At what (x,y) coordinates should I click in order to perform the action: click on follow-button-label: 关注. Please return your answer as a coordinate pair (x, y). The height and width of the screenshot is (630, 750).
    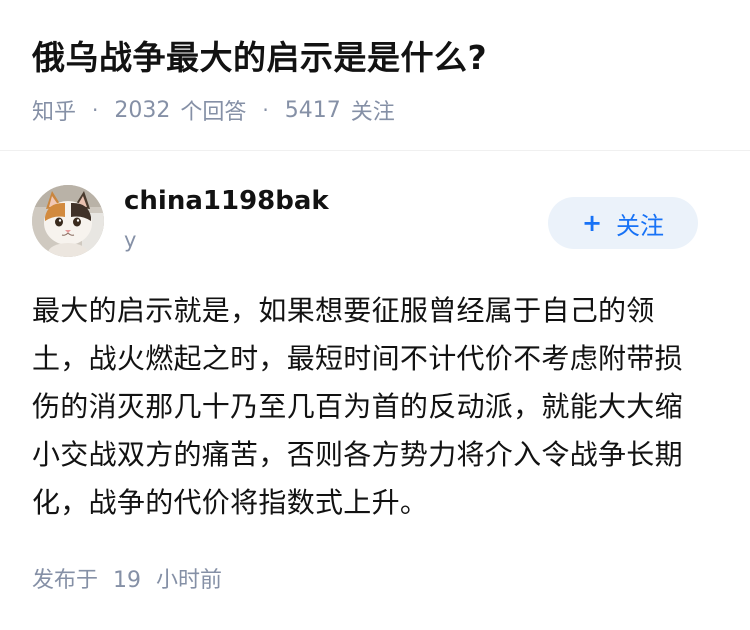
    Looking at the image, I should click on (640, 225).